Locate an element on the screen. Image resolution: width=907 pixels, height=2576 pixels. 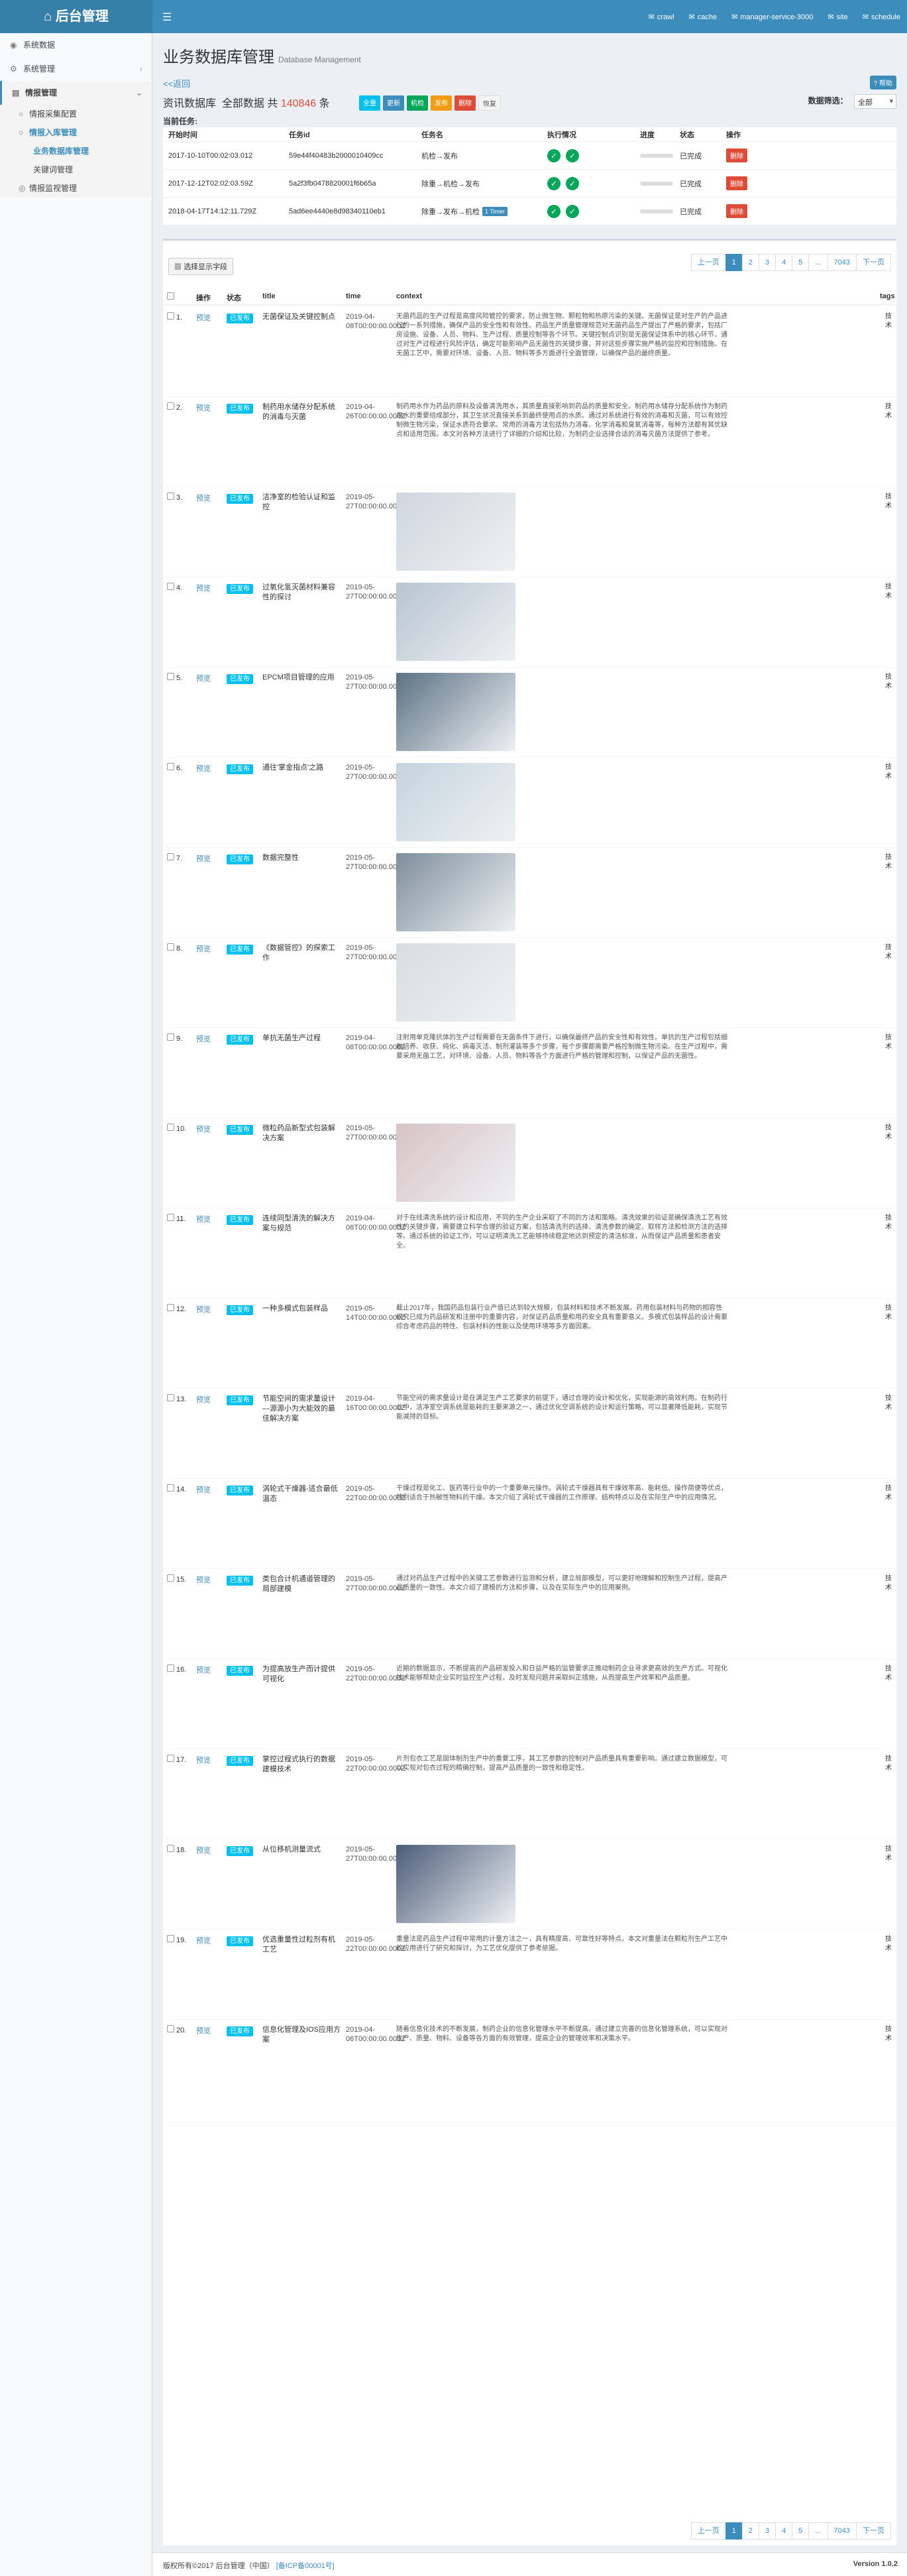
db-filter-select: 全部 is located at coordinates (875, 102).